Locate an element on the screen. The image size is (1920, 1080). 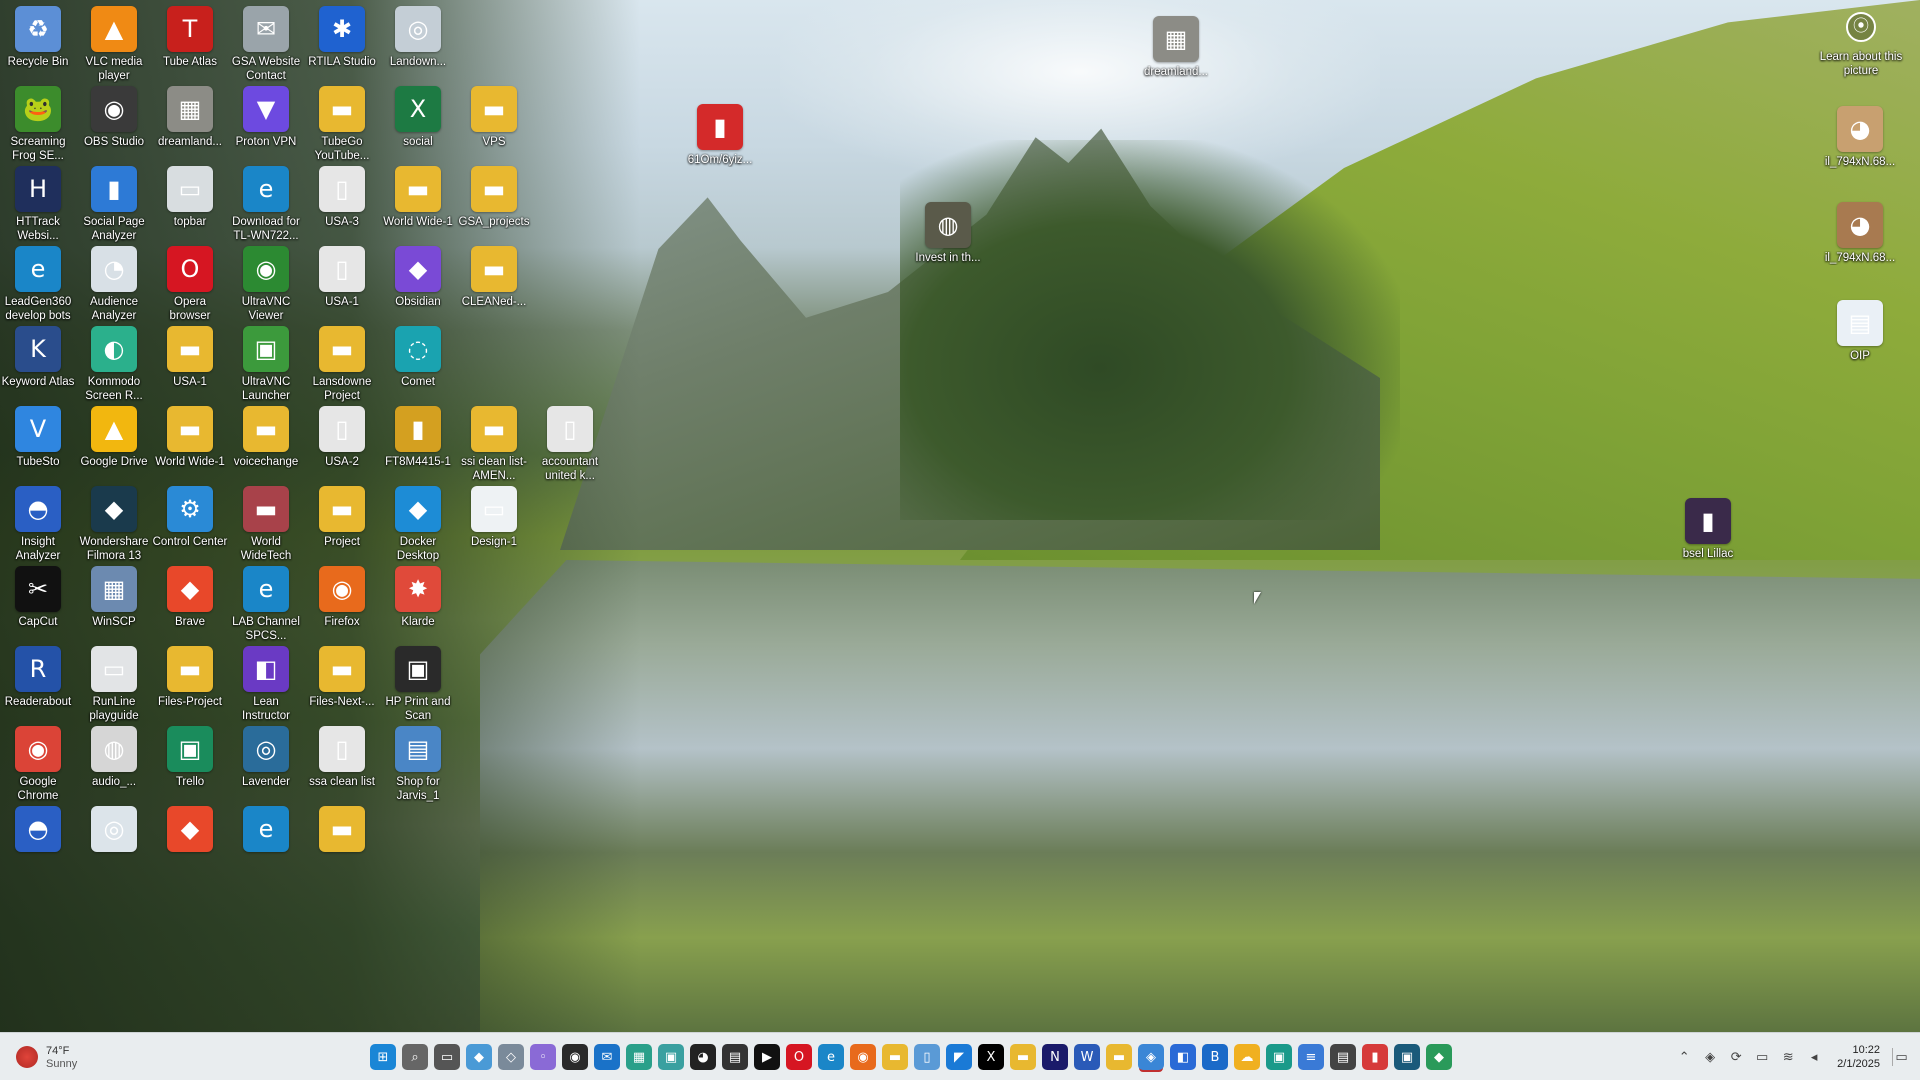
taskbar-vs-code-icon: ◤ is located at coordinates (959, 1057).